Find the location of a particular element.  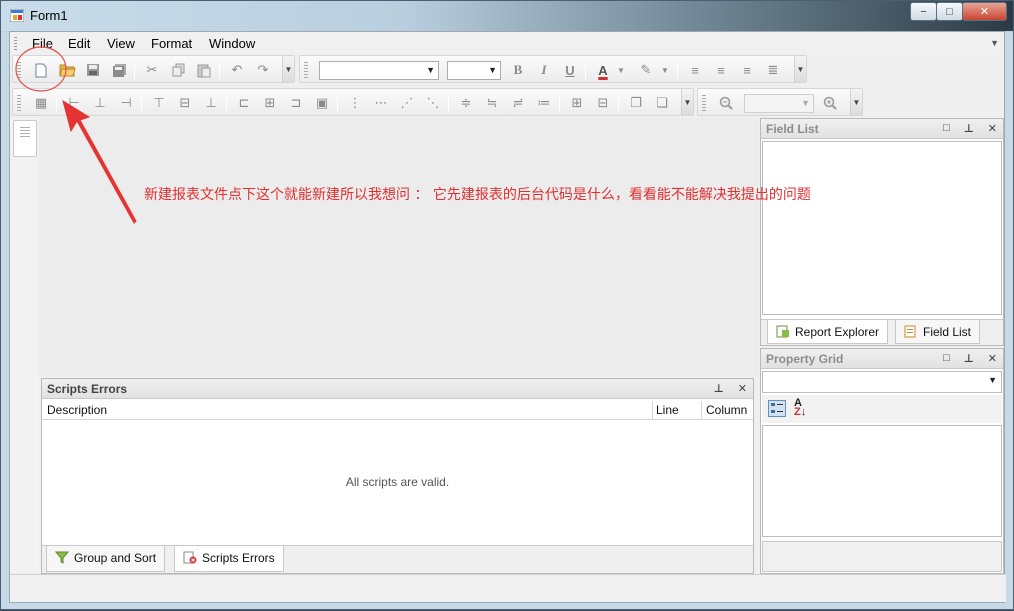

annotation-overlay is located at coordinates (76, 135).